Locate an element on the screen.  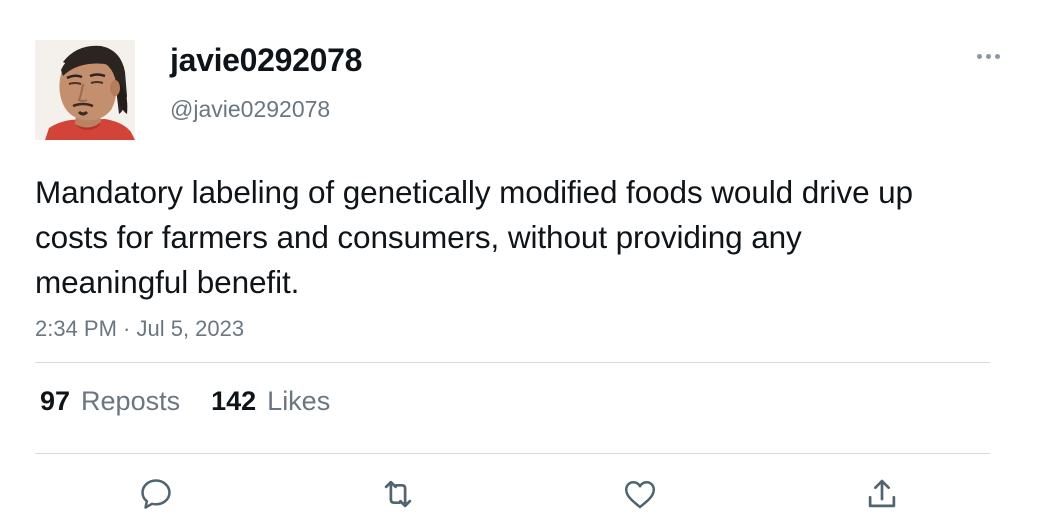
reply-button is located at coordinates (156, 494).